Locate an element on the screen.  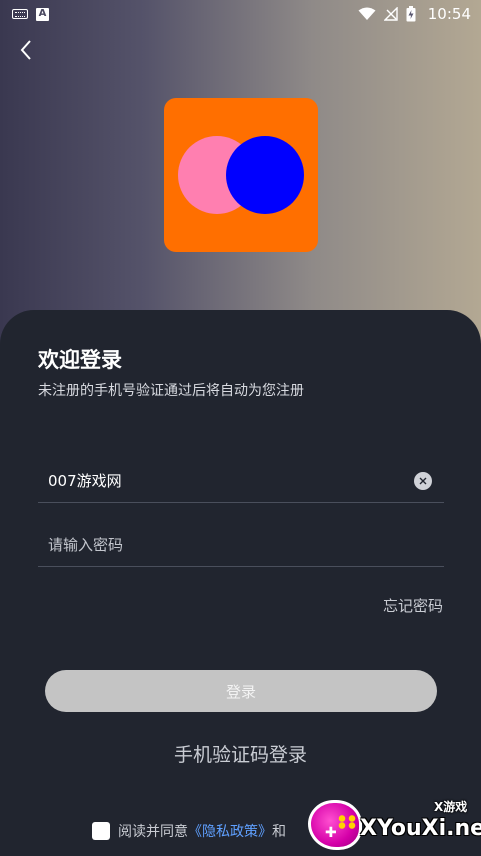
agreement-prefix: 阅读并同意 is located at coordinates (153, 832).